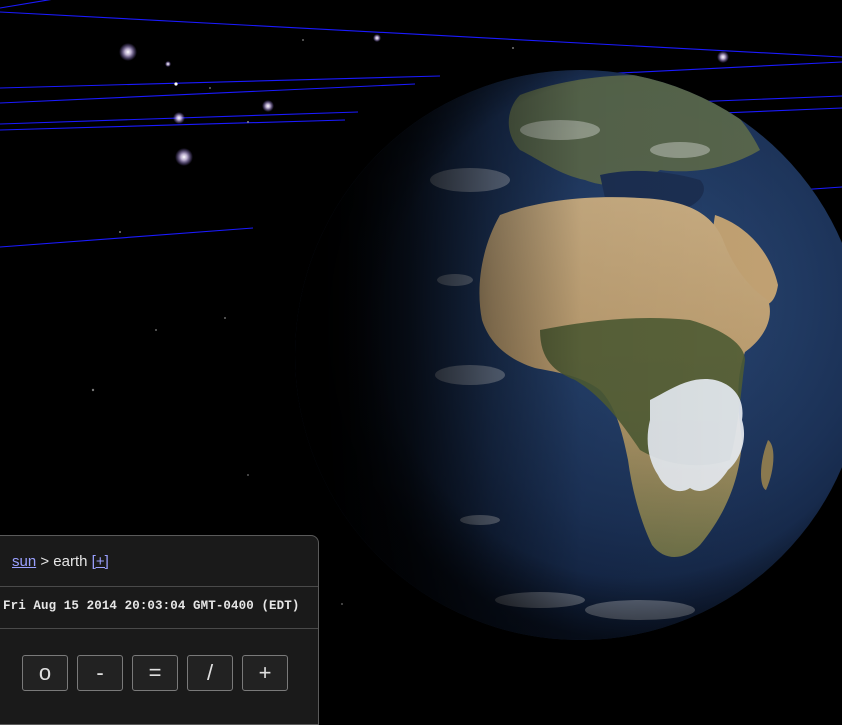 The width and height of the screenshot is (842, 725). What do you see at coordinates (100, 673) in the screenshot?
I see `slower-button: -` at bounding box center [100, 673].